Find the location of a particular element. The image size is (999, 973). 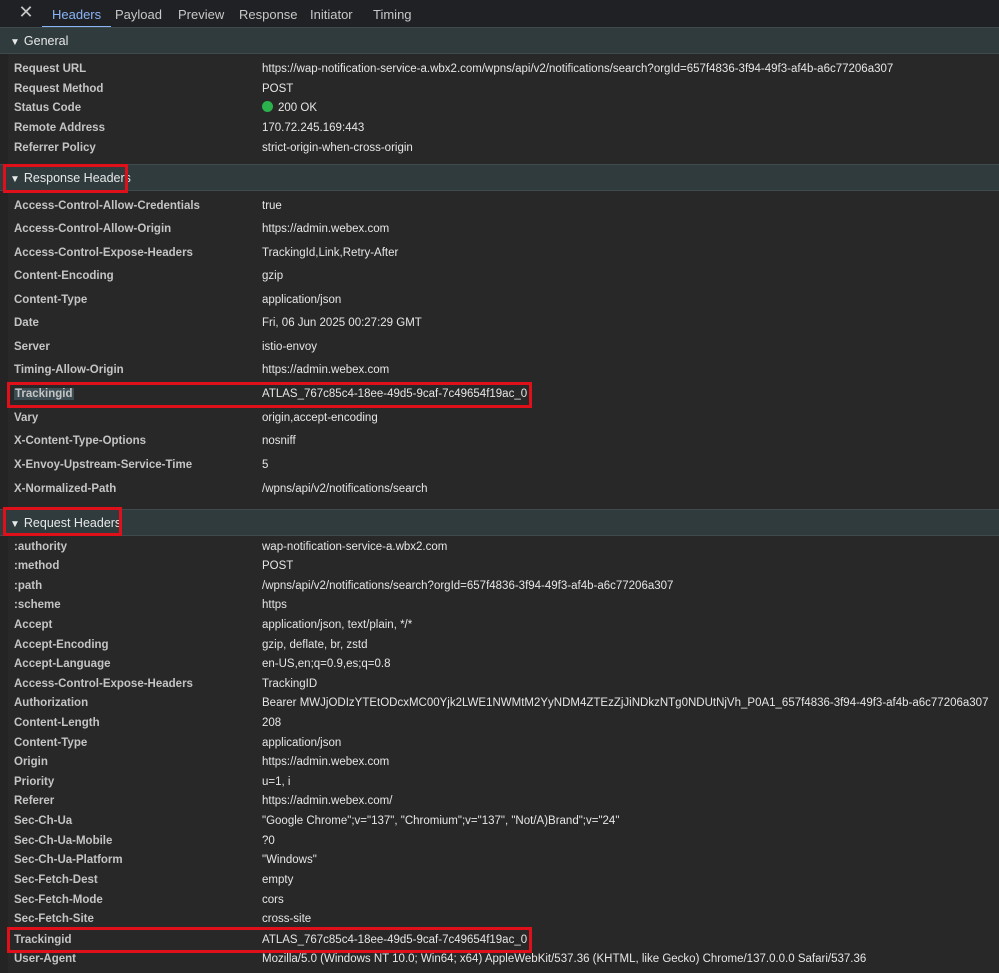

status-value: 200 OK is located at coordinates (289, 108).